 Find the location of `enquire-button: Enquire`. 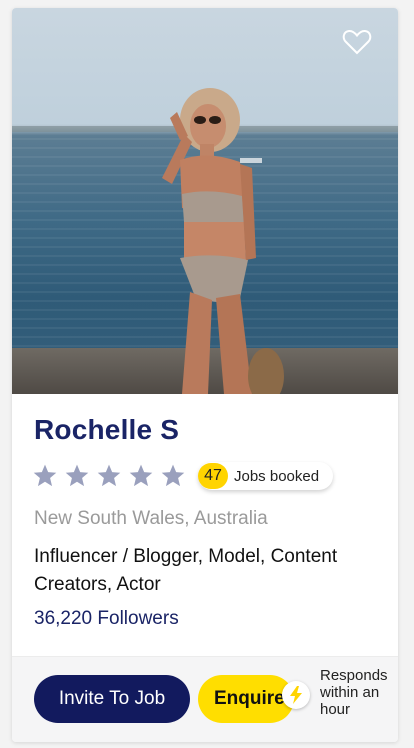

enquire-button: Enquire is located at coordinates (246, 699).